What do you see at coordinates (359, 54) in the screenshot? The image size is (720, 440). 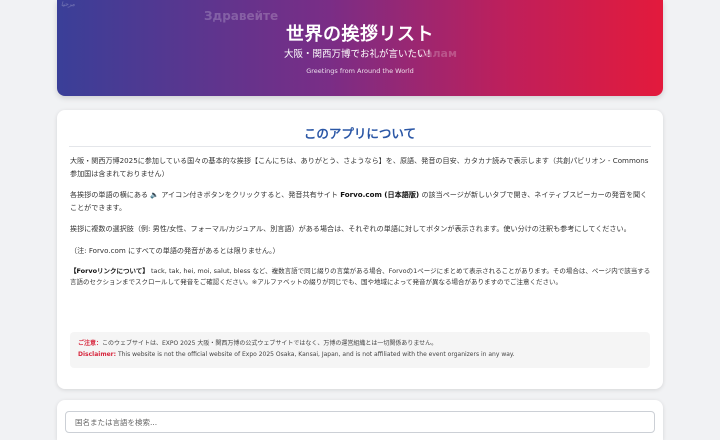 I see `page-subtitle: 大阪・関西万博でお礼が言いたい！` at bounding box center [359, 54].